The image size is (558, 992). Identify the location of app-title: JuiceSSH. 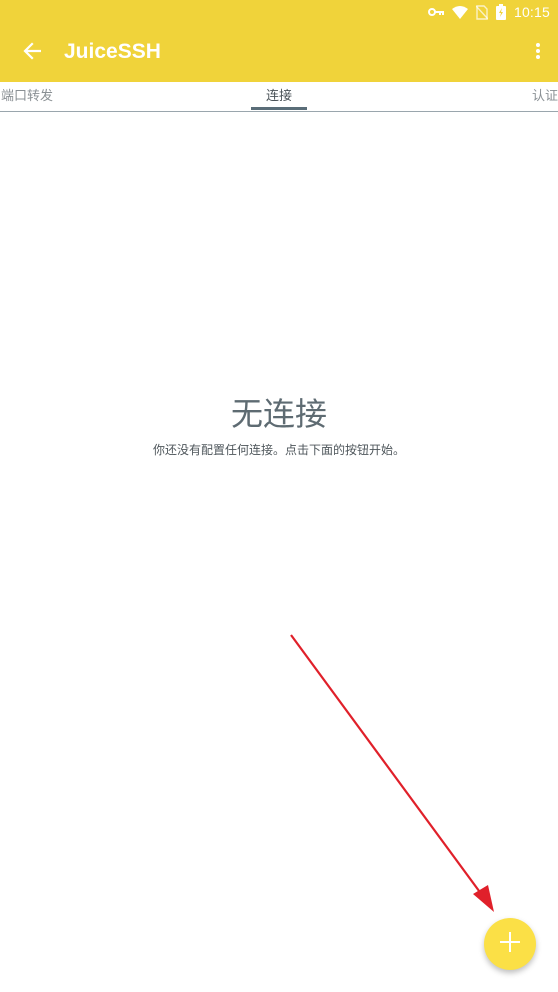
(112, 51).